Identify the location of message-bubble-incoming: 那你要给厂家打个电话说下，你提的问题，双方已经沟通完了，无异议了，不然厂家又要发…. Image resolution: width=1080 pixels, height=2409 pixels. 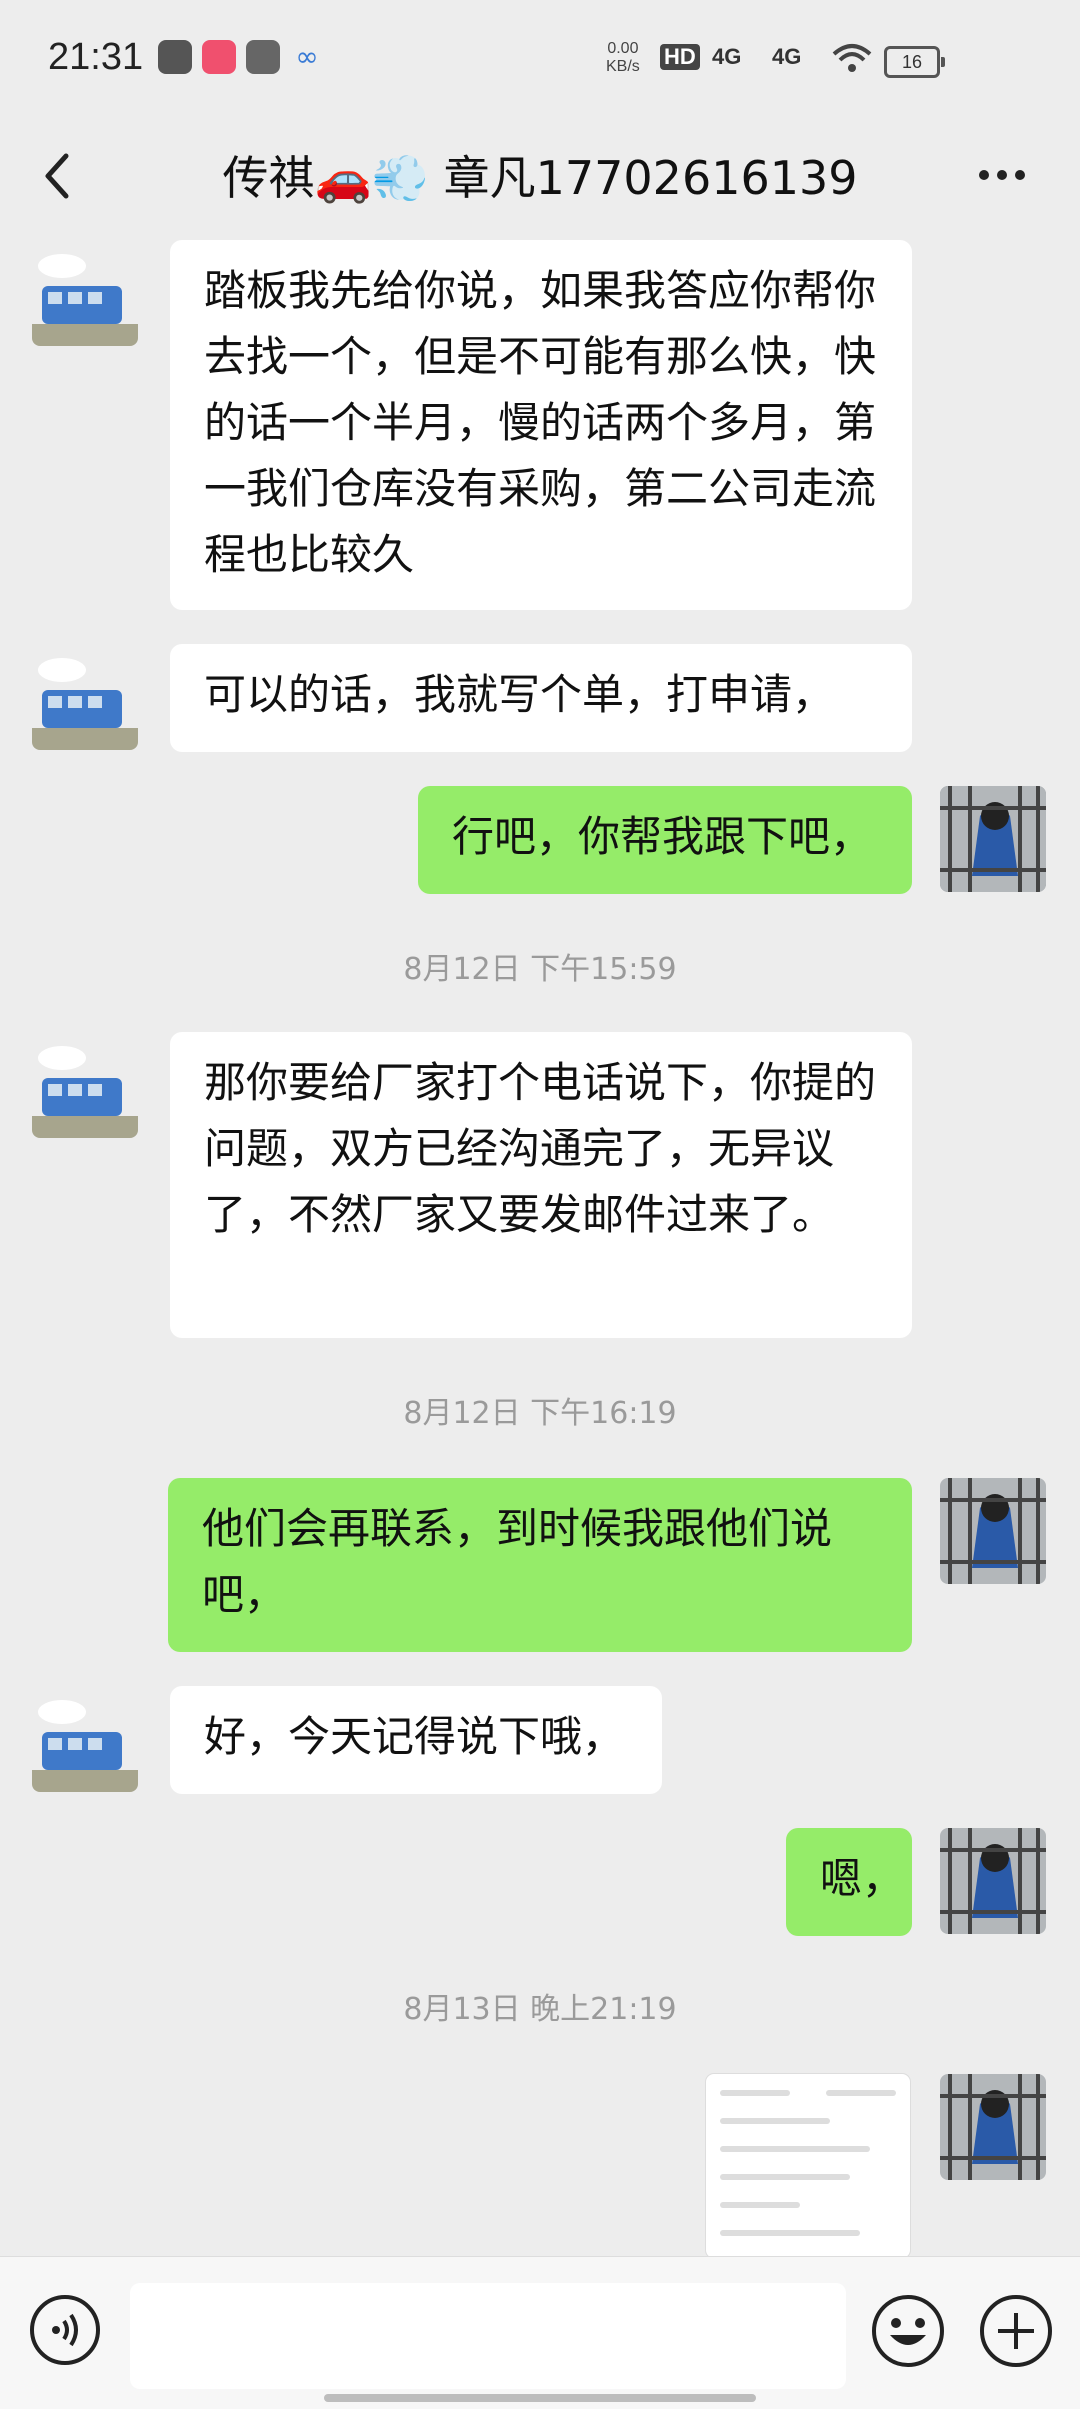
(541, 1185).